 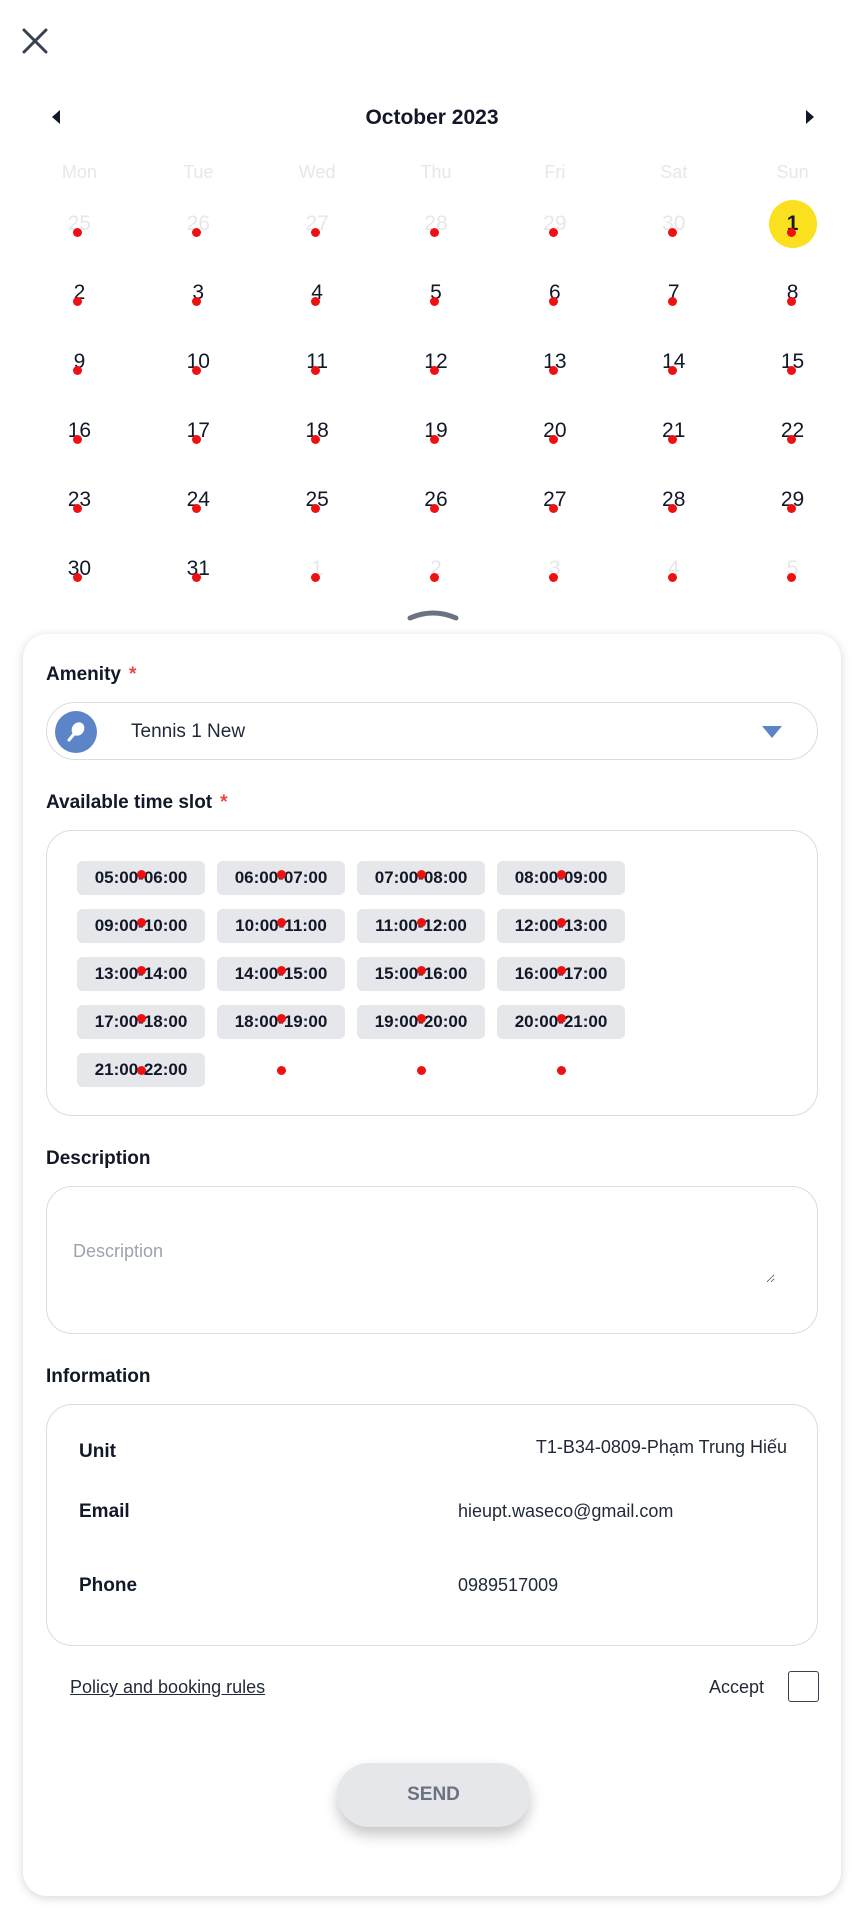 What do you see at coordinates (554, 376) in the screenshot?
I see `calendar-day: 13` at bounding box center [554, 376].